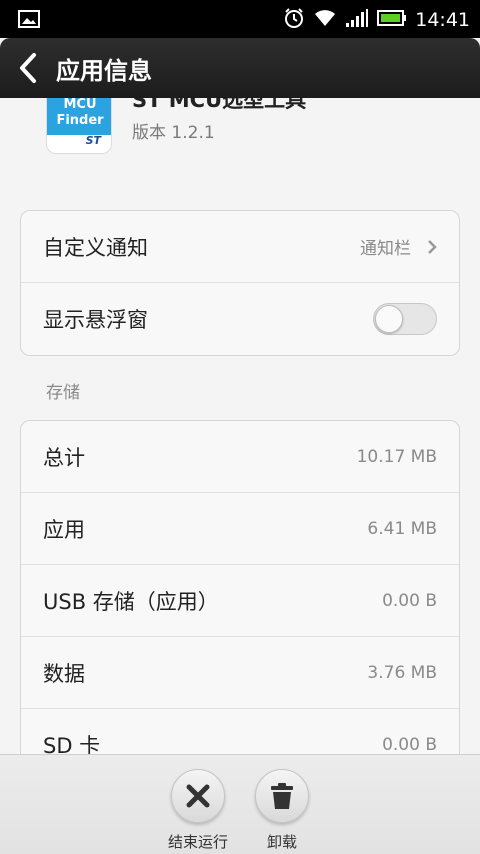 The width and height of the screenshot is (480, 854). What do you see at coordinates (282, 810) in the screenshot?
I see `uninstall-button: 卸载` at bounding box center [282, 810].